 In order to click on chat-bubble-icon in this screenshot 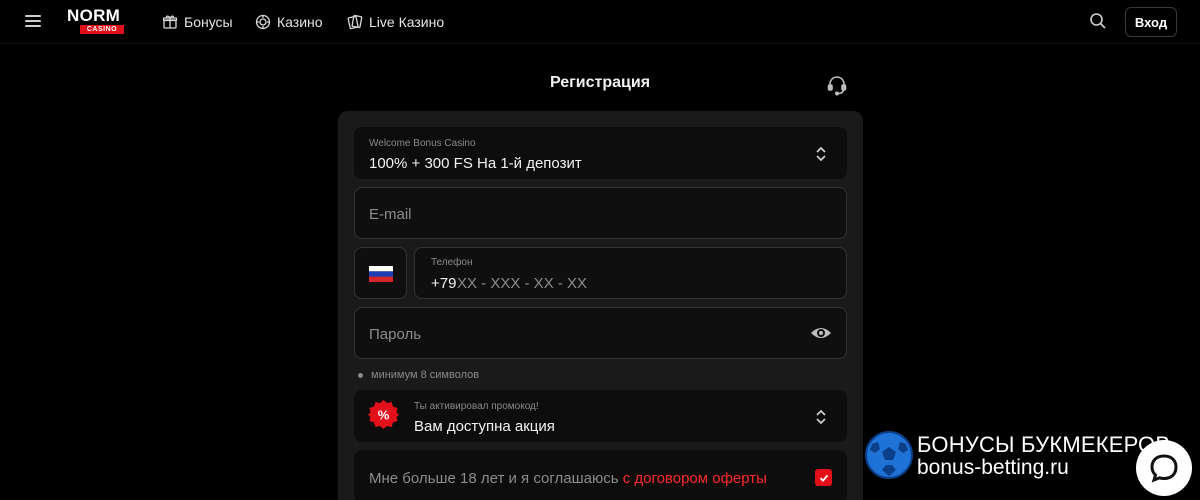, I will do `click(1164, 468)`.